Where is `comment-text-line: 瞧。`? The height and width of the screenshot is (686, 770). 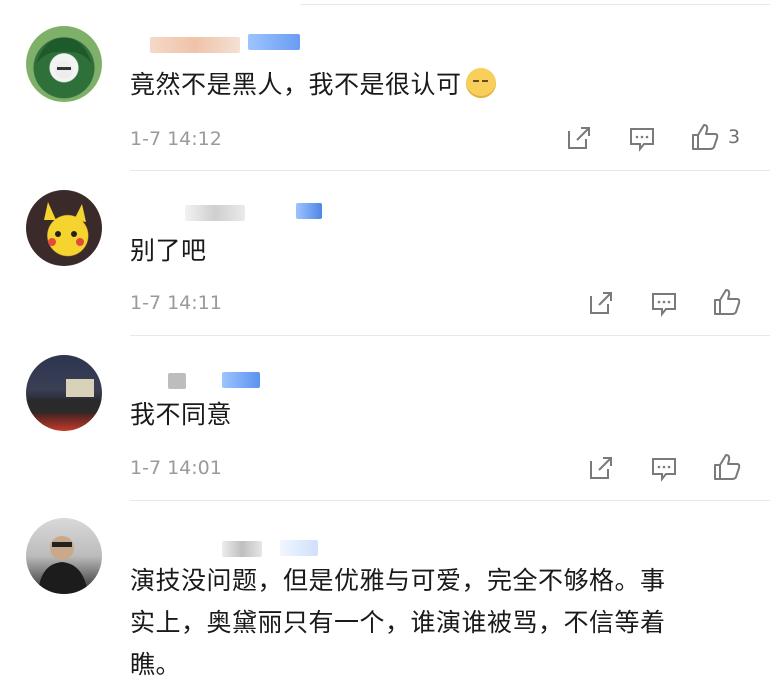 comment-text-line: 瞧。 is located at coordinates (156, 664).